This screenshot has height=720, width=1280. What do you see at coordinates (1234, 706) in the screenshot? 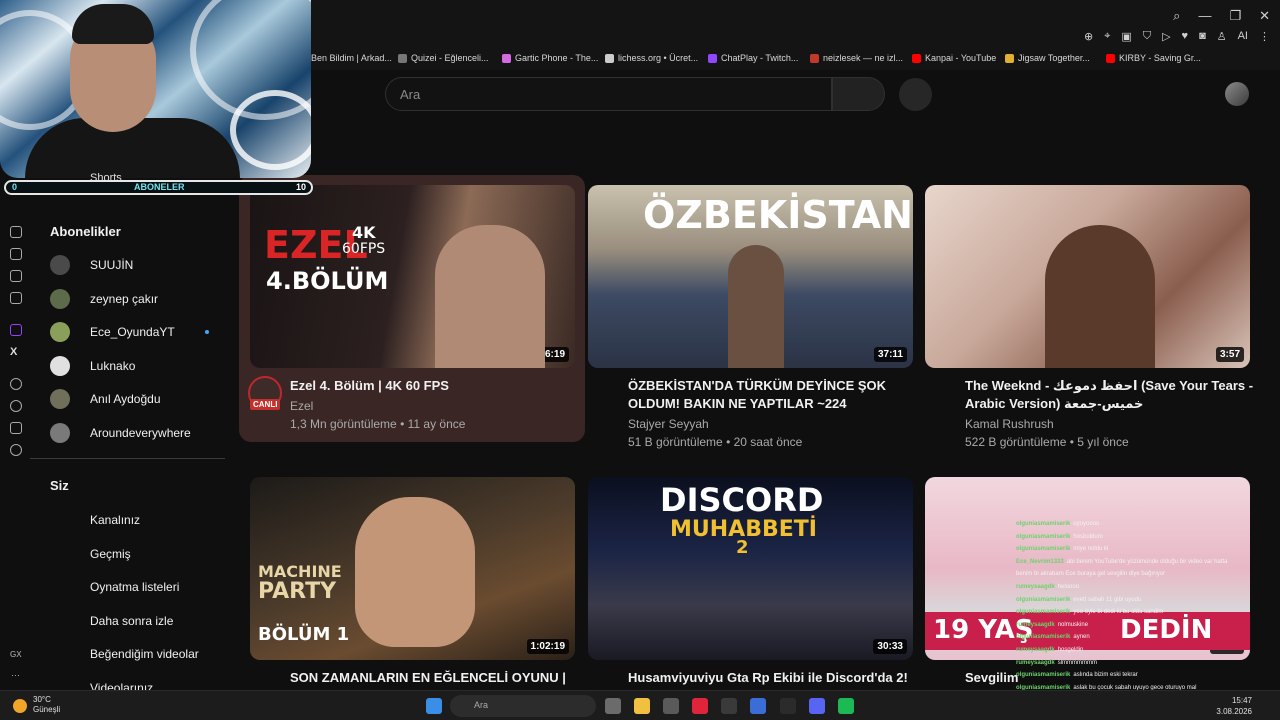
I see `system-clock: 15:47 3.08.2026` at bounding box center [1234, 706].